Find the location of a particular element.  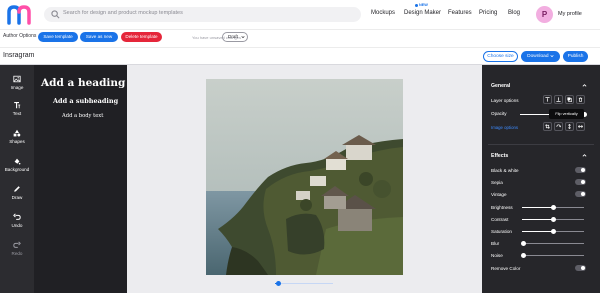

remove-color-label: Remove Color is located at coordinates (506, 268).